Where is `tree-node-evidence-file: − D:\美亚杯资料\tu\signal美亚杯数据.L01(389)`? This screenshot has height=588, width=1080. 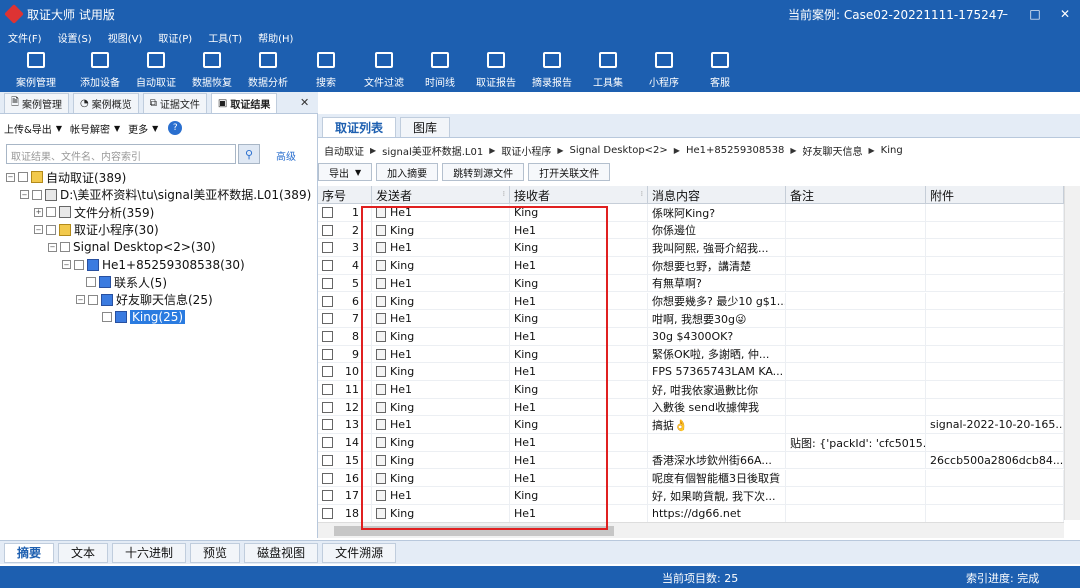
tree-node-evidence-file: − D:\美亚杯资料\tu\signal美亚杯数据.L01(389) is located at coordinates (165, 195).